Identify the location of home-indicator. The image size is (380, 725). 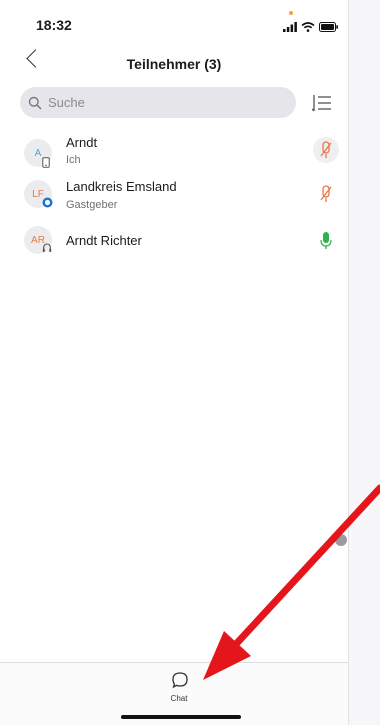
(181, 717).